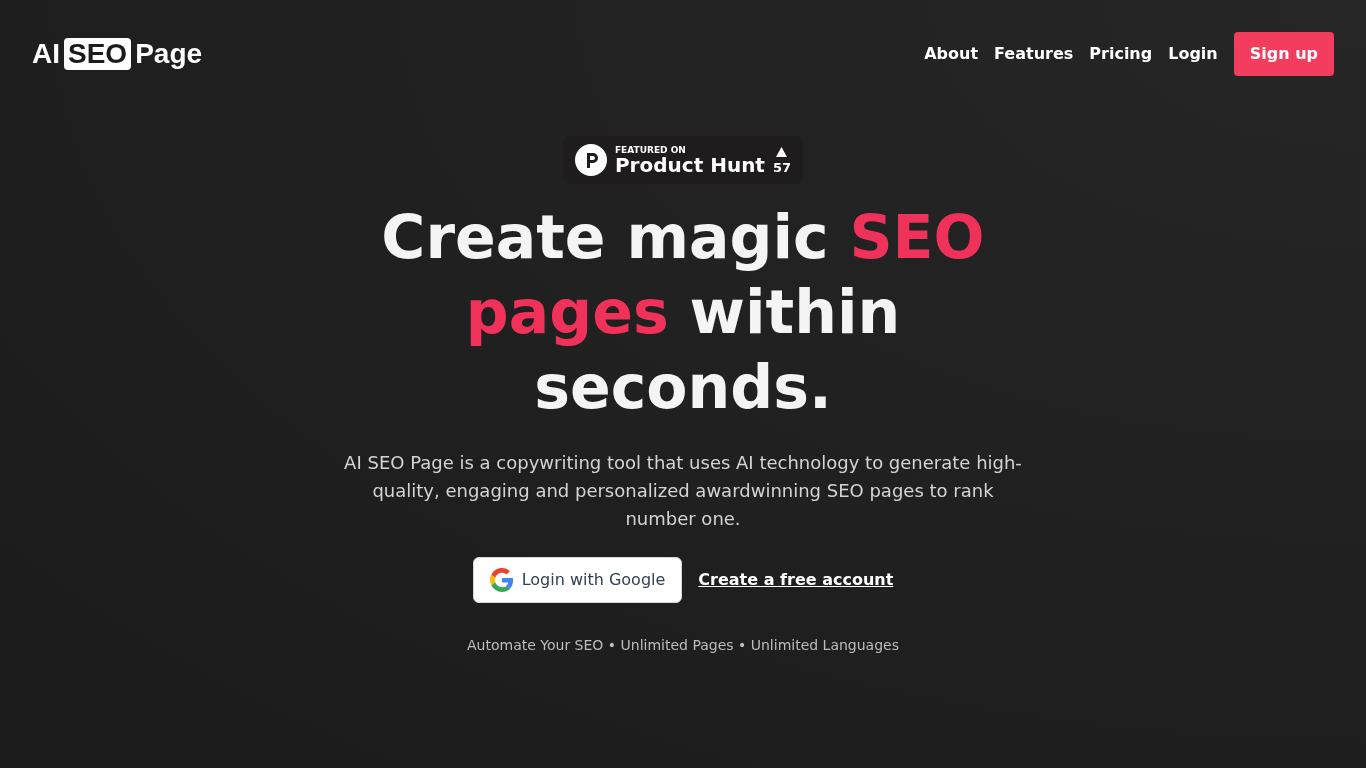 The image size is (1366, 768). What do you see at coordinates (501, 580) in the screenshot?
I see `google-g-icon` at bounding box center [501, 580].